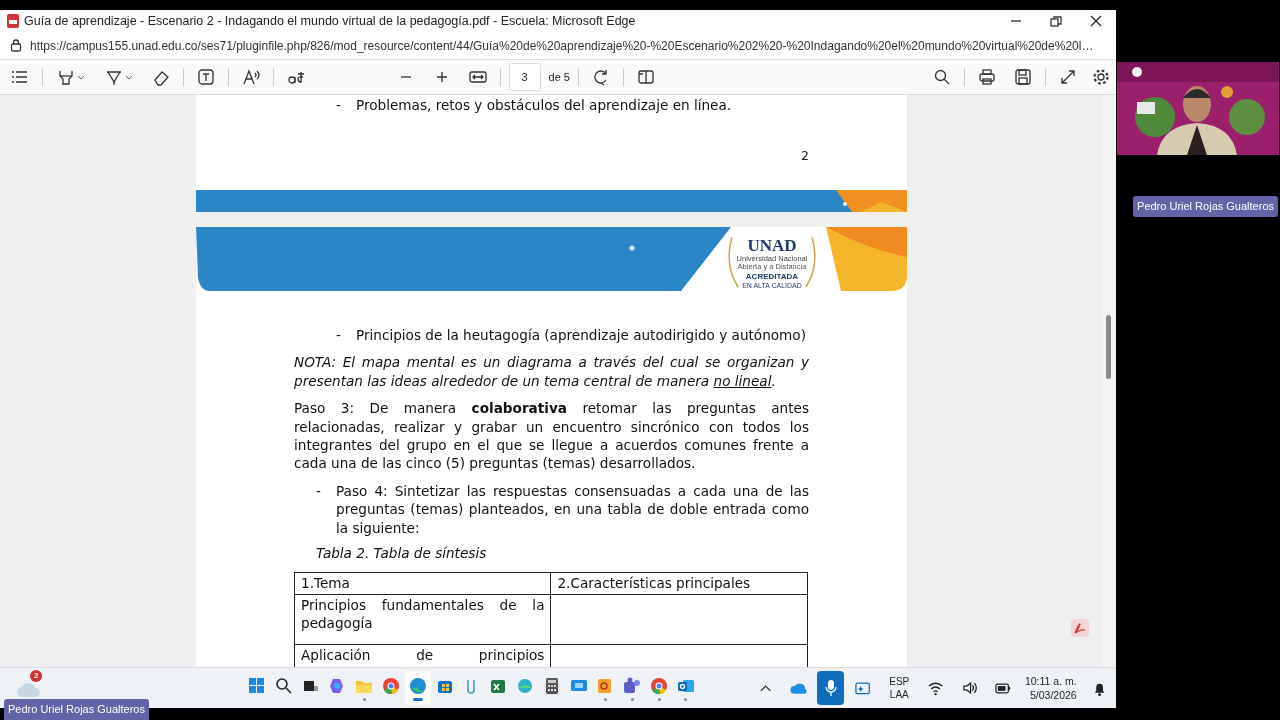  I want to click on clock-date: 5/03/2026, so click(1053, 695).